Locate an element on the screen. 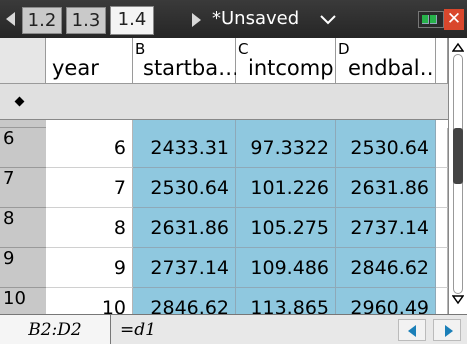  diamond-icon is located at coordinates (19, 101).